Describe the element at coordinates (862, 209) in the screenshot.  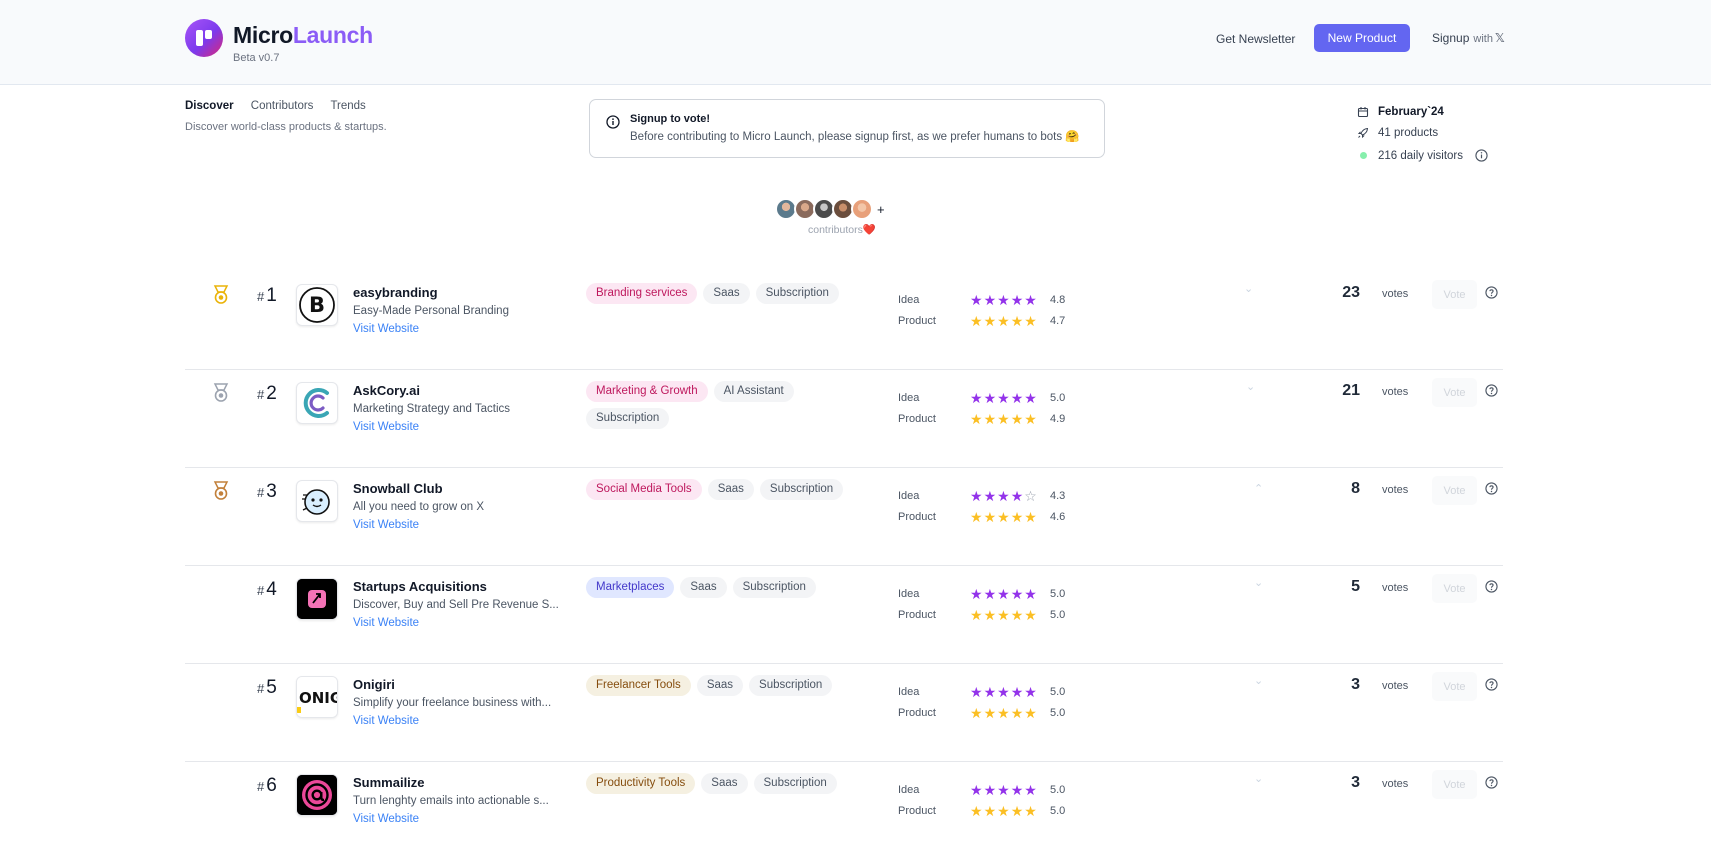
I see `avatar` at that location.